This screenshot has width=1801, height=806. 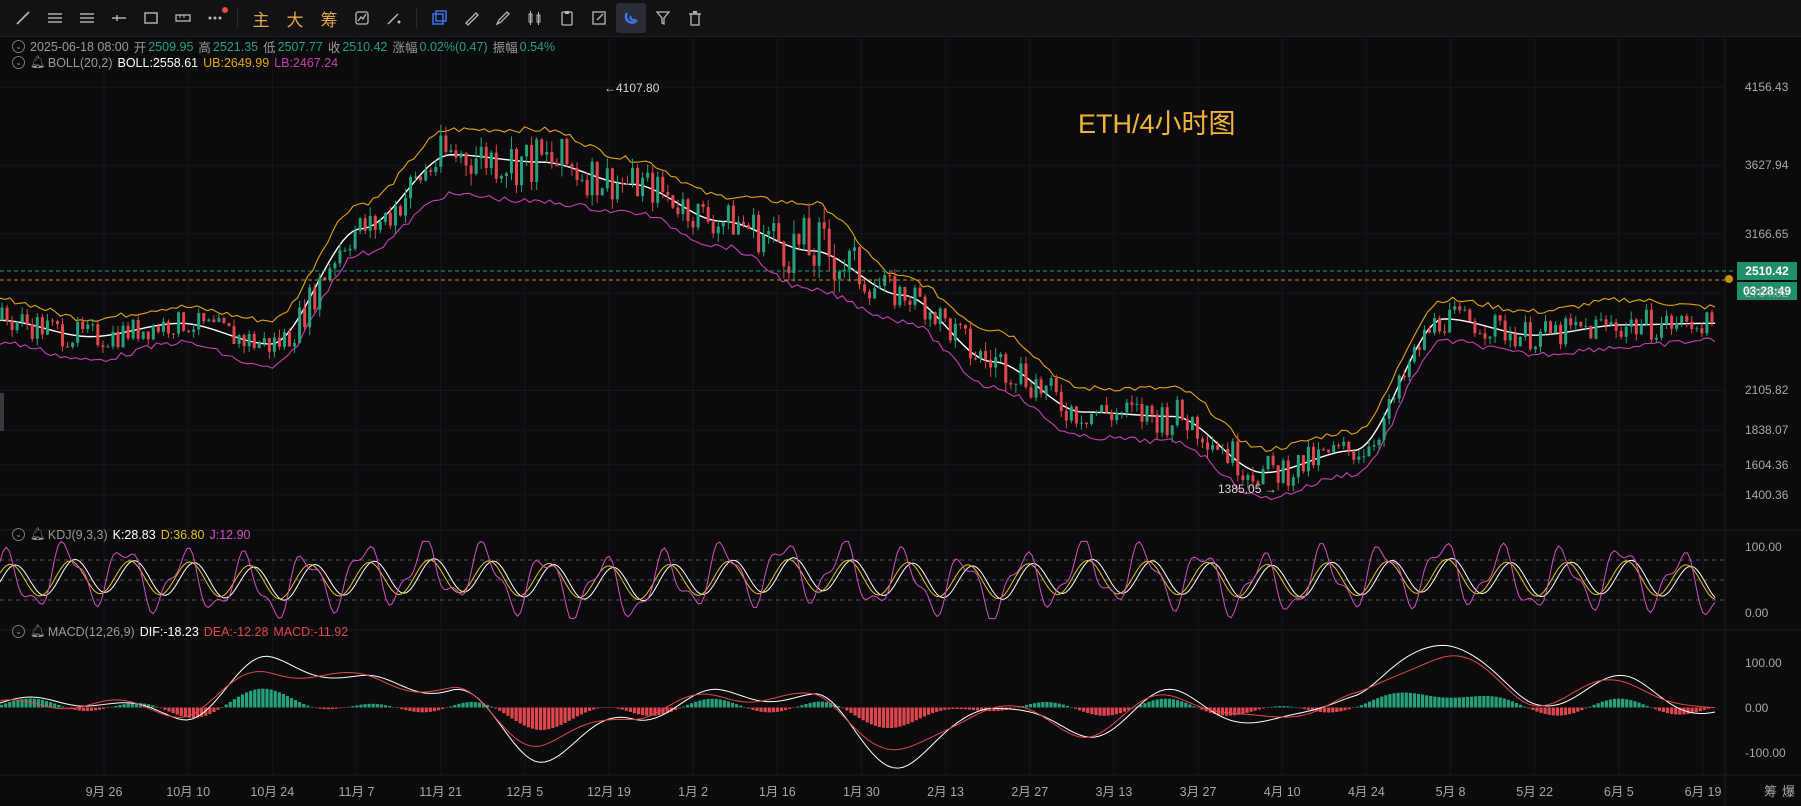 I want to click on macd-y-tick-label: 0.00, so click(x=1757, y=707).